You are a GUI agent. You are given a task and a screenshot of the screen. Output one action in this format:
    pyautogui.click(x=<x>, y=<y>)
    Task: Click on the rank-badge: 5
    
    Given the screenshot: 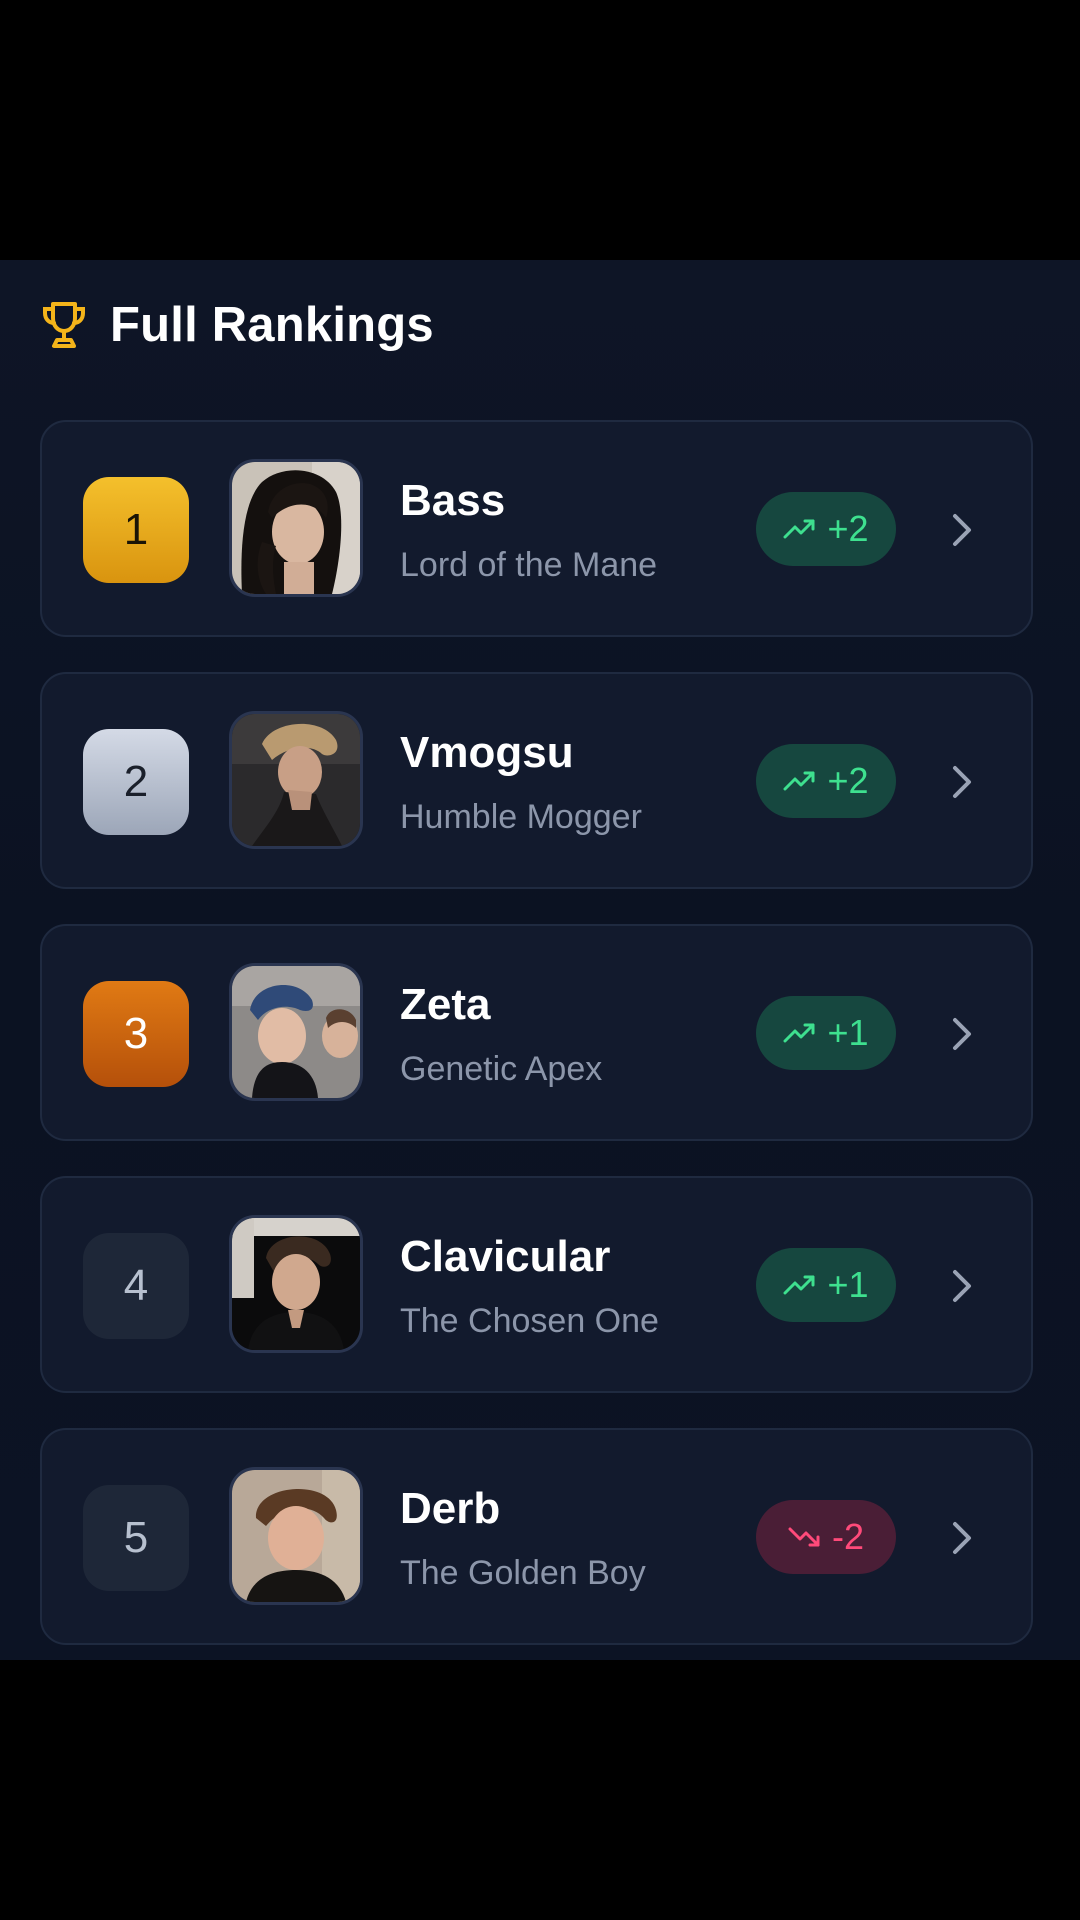 What is the action you would take?
    pyautogui.click(x=136, y=1538)
    